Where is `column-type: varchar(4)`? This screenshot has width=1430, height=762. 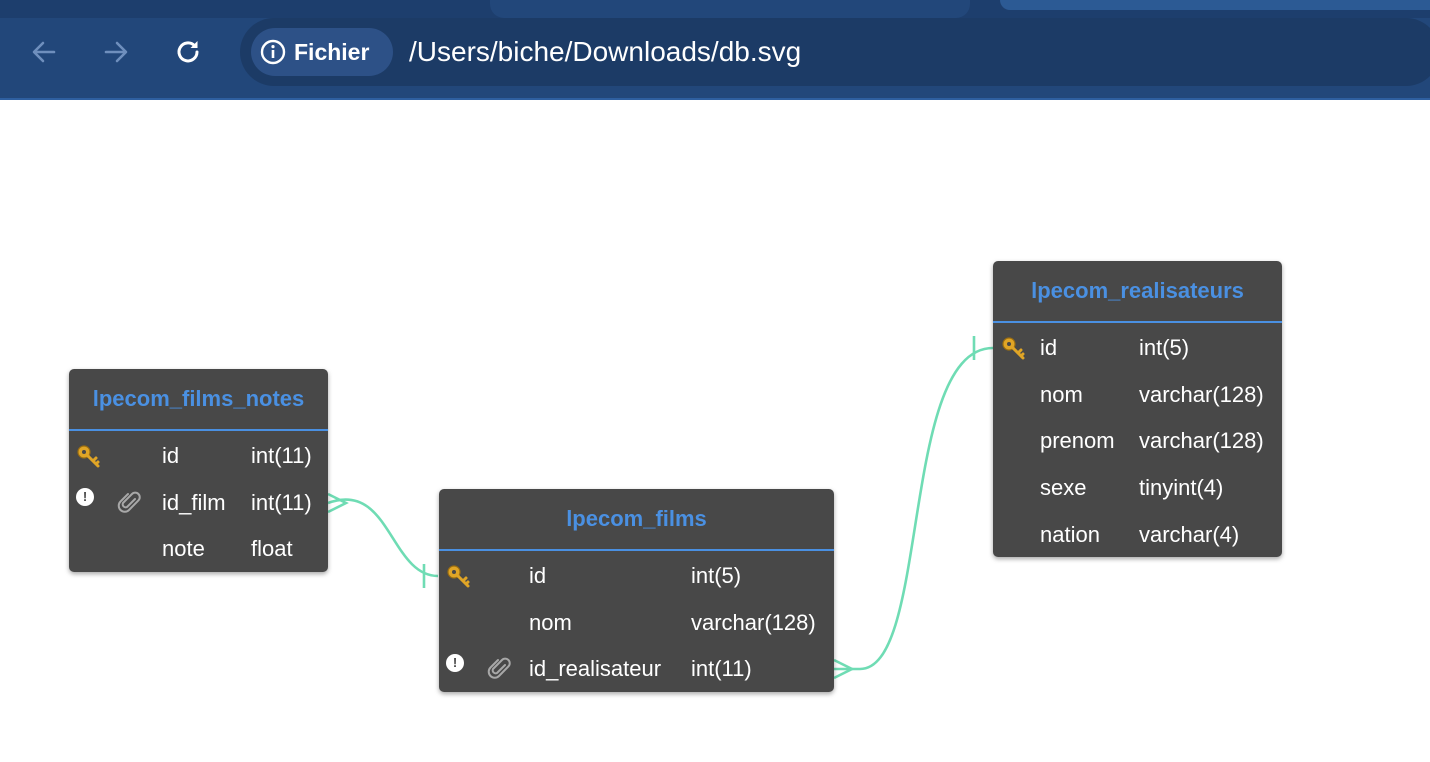 column-type: varchar(4) is located at coordinates (1189, 534).